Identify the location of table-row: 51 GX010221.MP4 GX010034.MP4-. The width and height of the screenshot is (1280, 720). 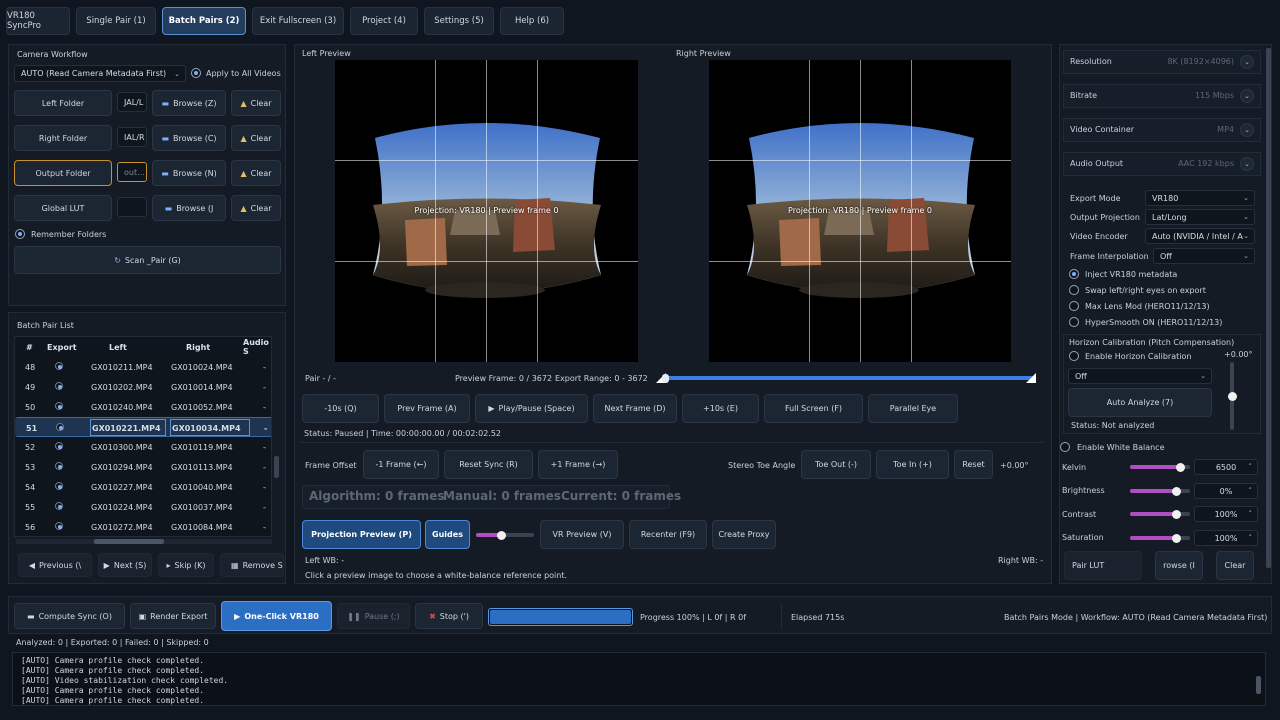
(143, 427).